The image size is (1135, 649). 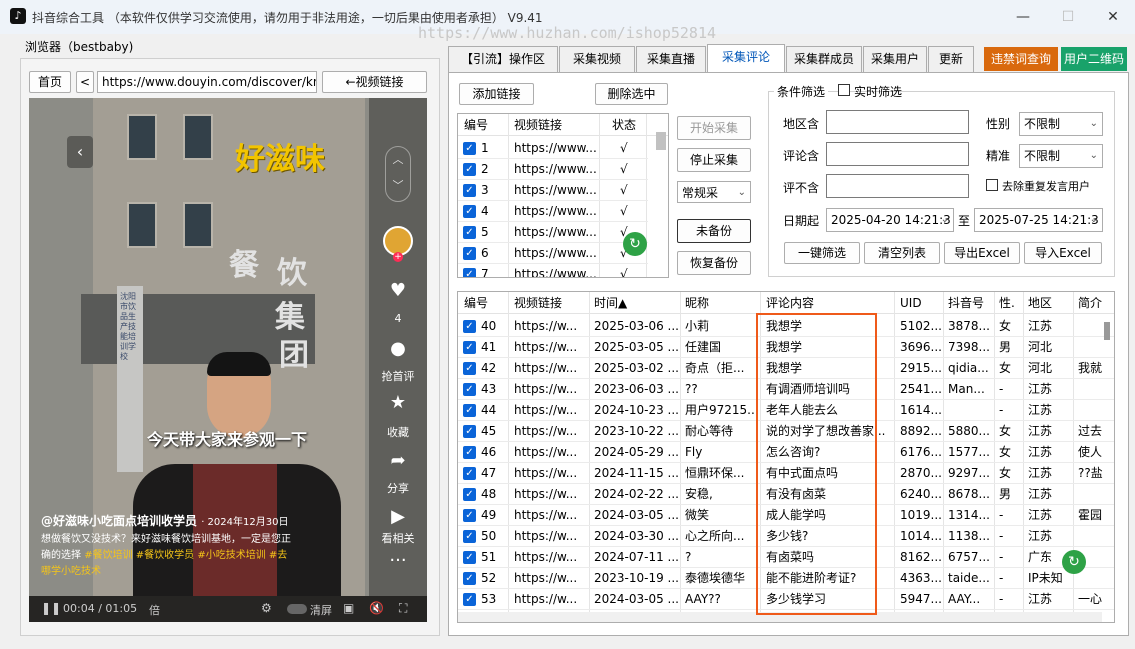 What do you see at coordinates (398, 257) in the screenshot?
I see `follow-plus-icon: +` at bounding box center [398, 257].